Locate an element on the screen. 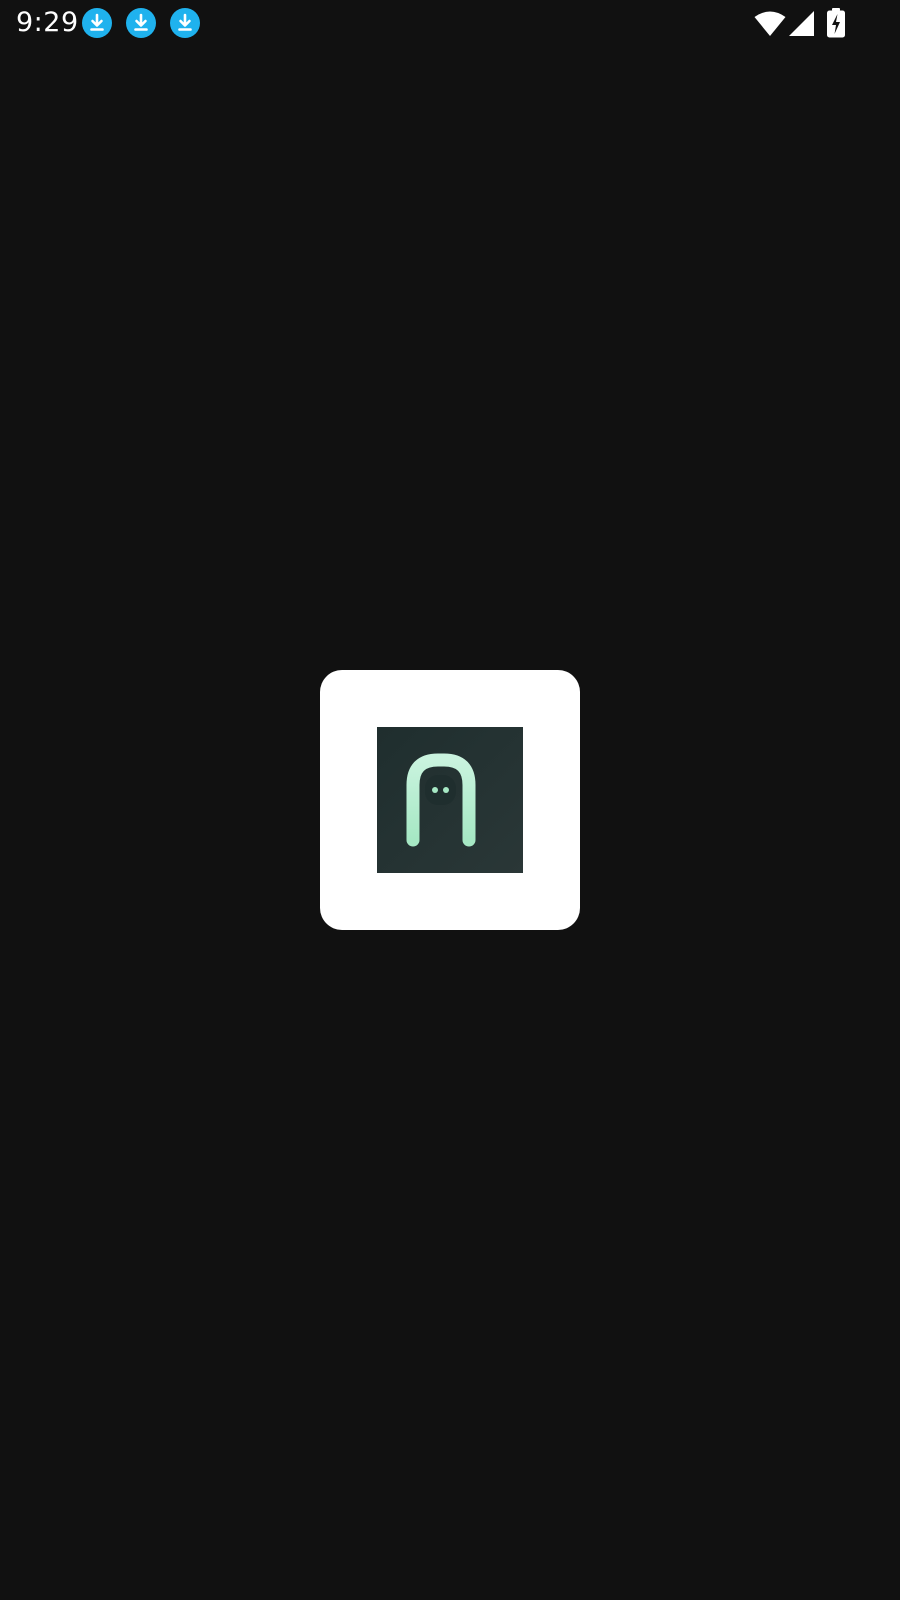 The image size is (900, 1600). splash-logo-card is located at coordinates (450, 800).